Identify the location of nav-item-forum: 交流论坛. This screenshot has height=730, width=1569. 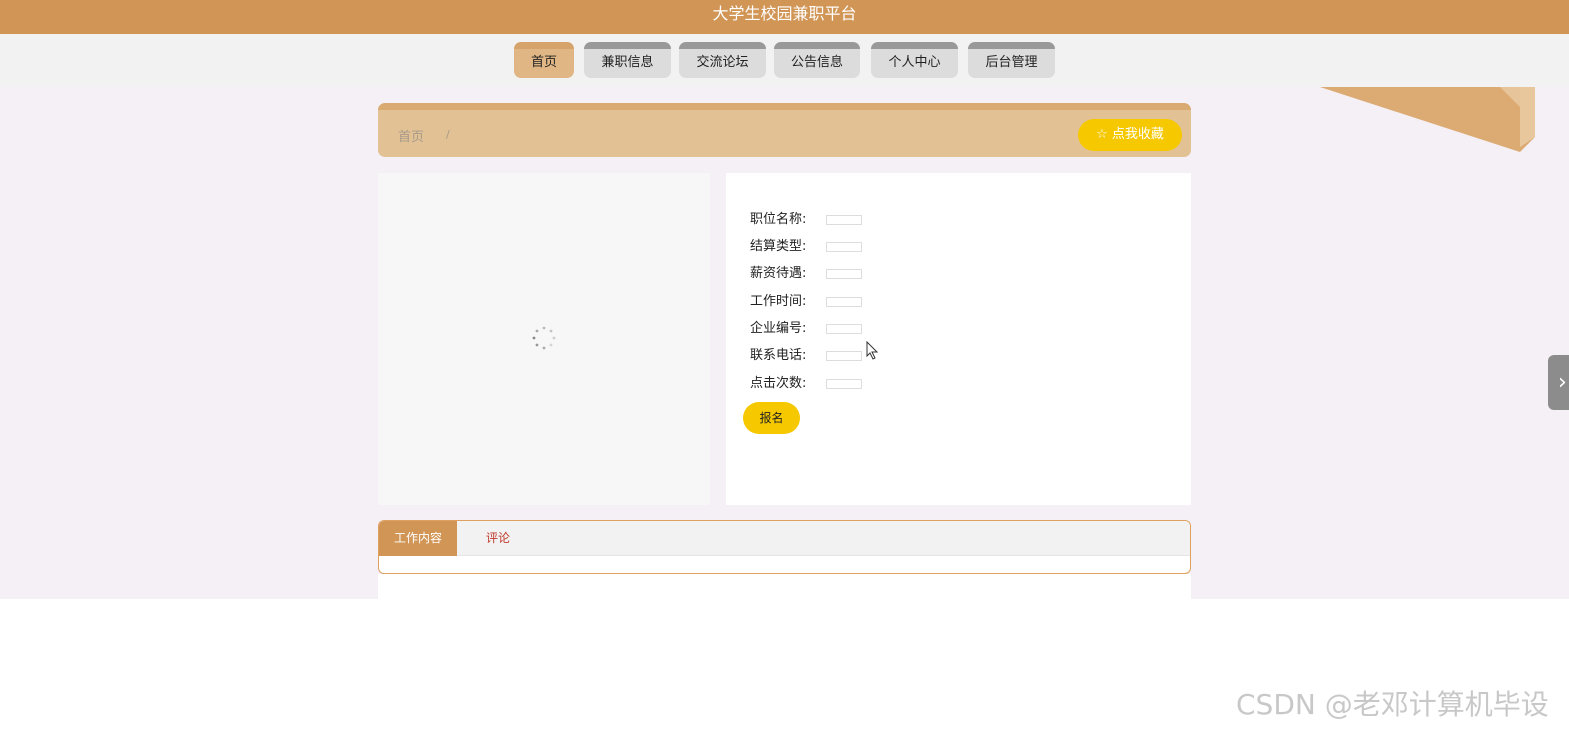
(722, 60).